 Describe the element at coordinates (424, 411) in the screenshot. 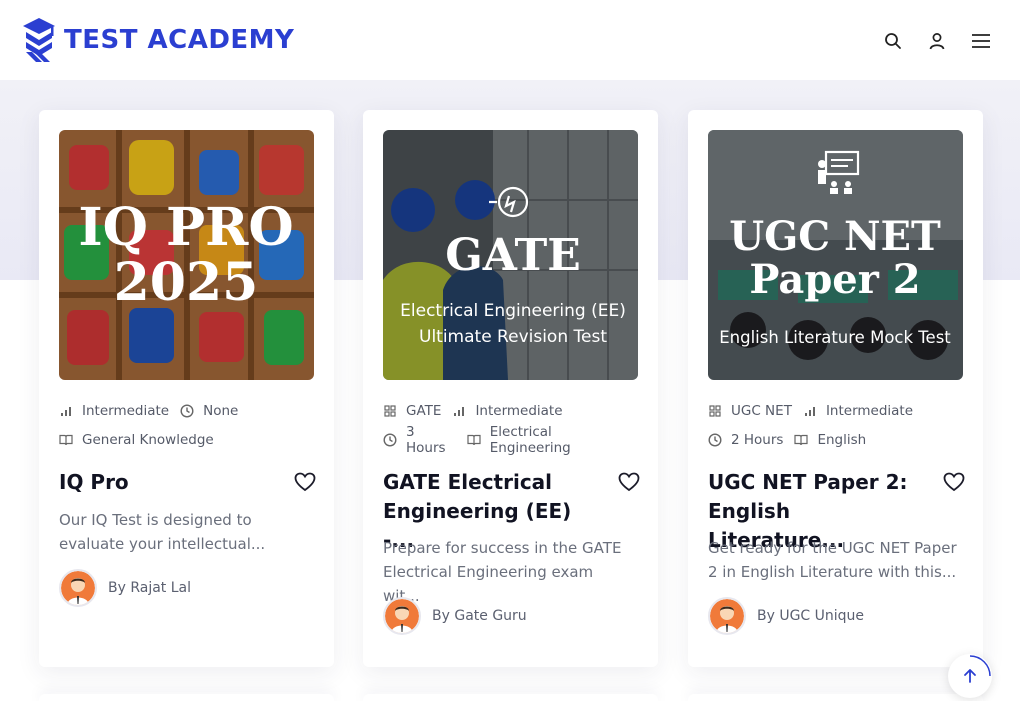

I see `exam-text: GATE` at that location.